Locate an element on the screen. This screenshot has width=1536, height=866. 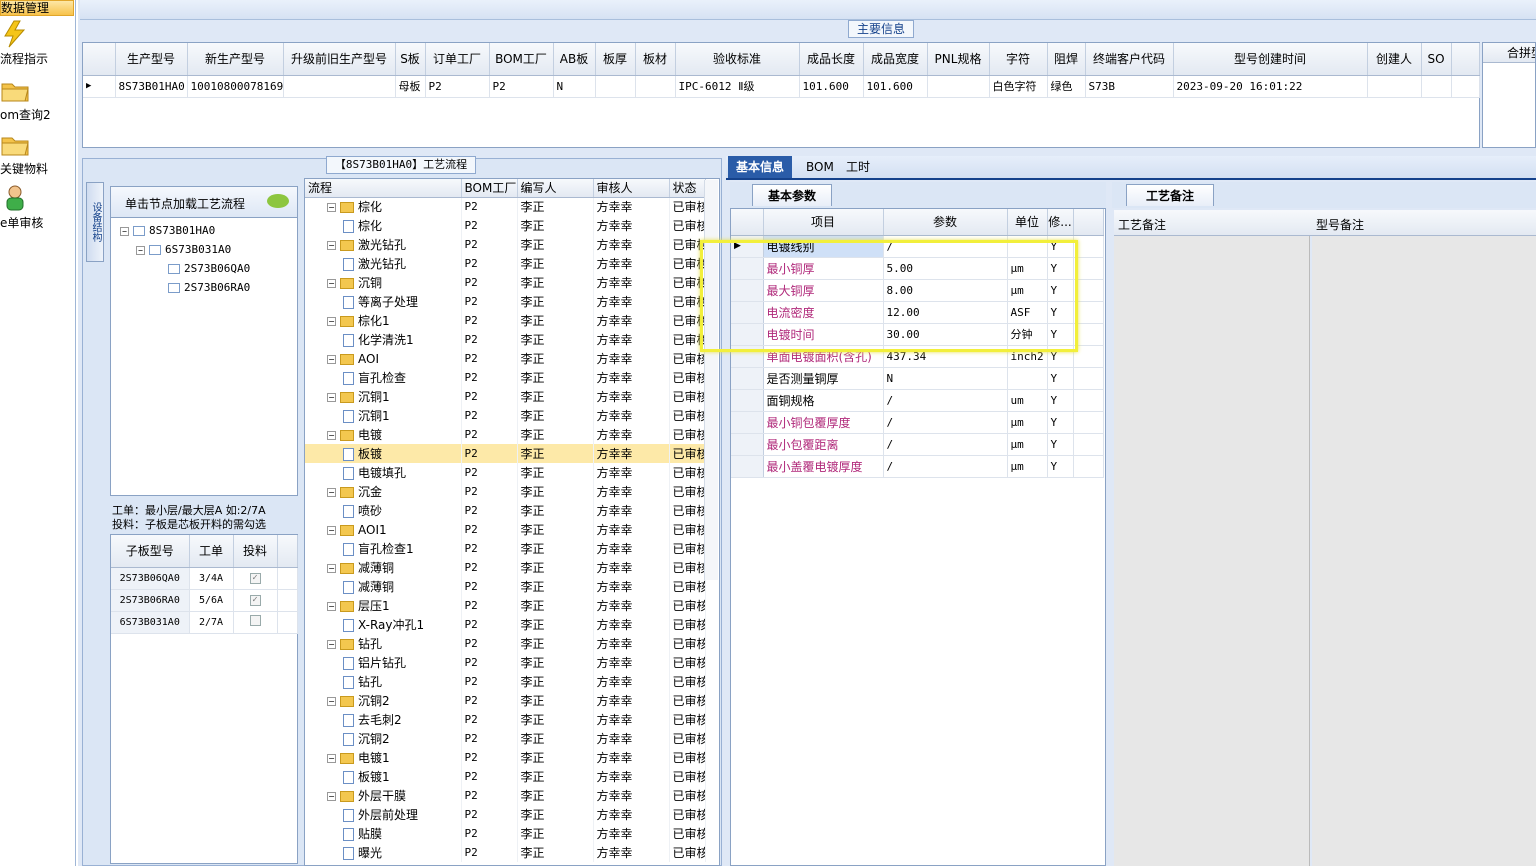
process-row: 激光钻孔 P2 李正 方幸幸 已审核 is located at coordinates (505, 263).